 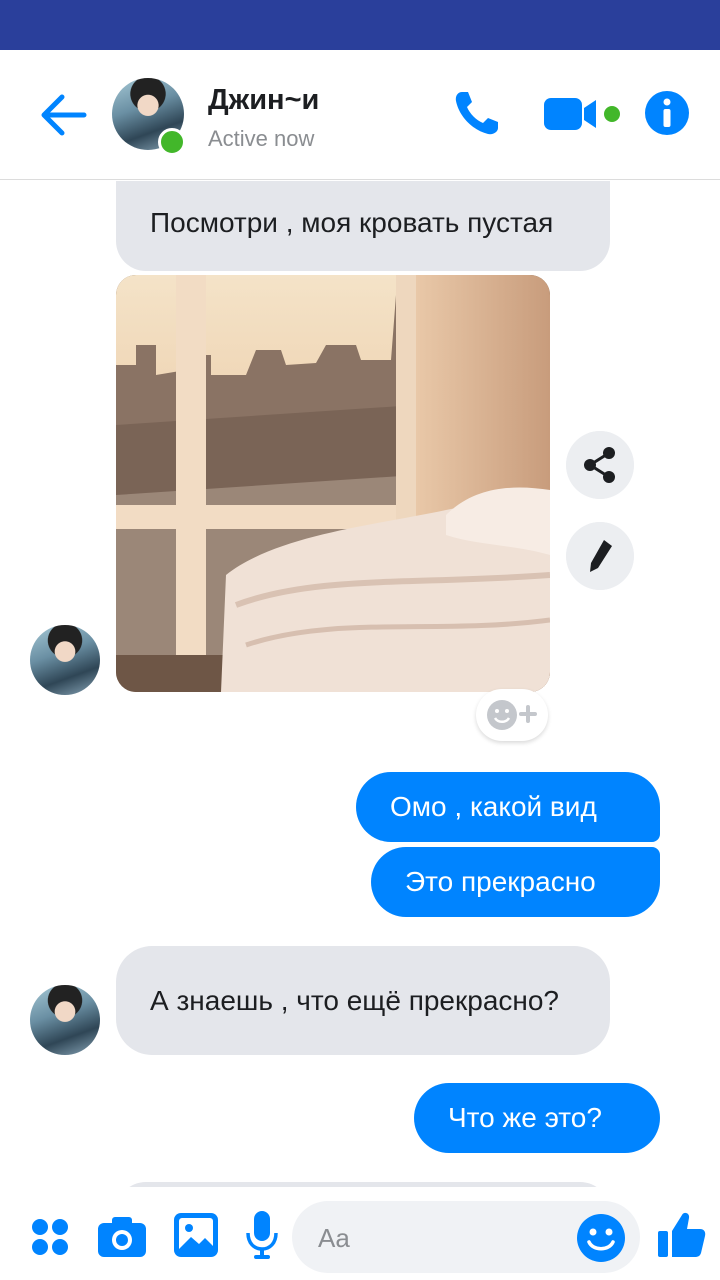 What do you see at coordinates (196, 1235) in the screenshot?
I see `gallery-icon` at bounding box center [196, 1235].